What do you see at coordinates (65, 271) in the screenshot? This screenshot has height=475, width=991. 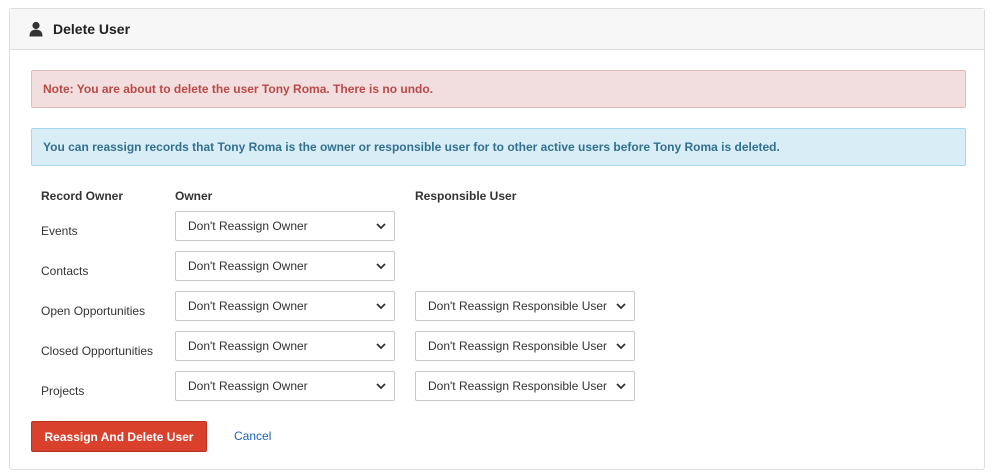 I see `row-label-contacts: Contacts` at bounding box center [65, 271].